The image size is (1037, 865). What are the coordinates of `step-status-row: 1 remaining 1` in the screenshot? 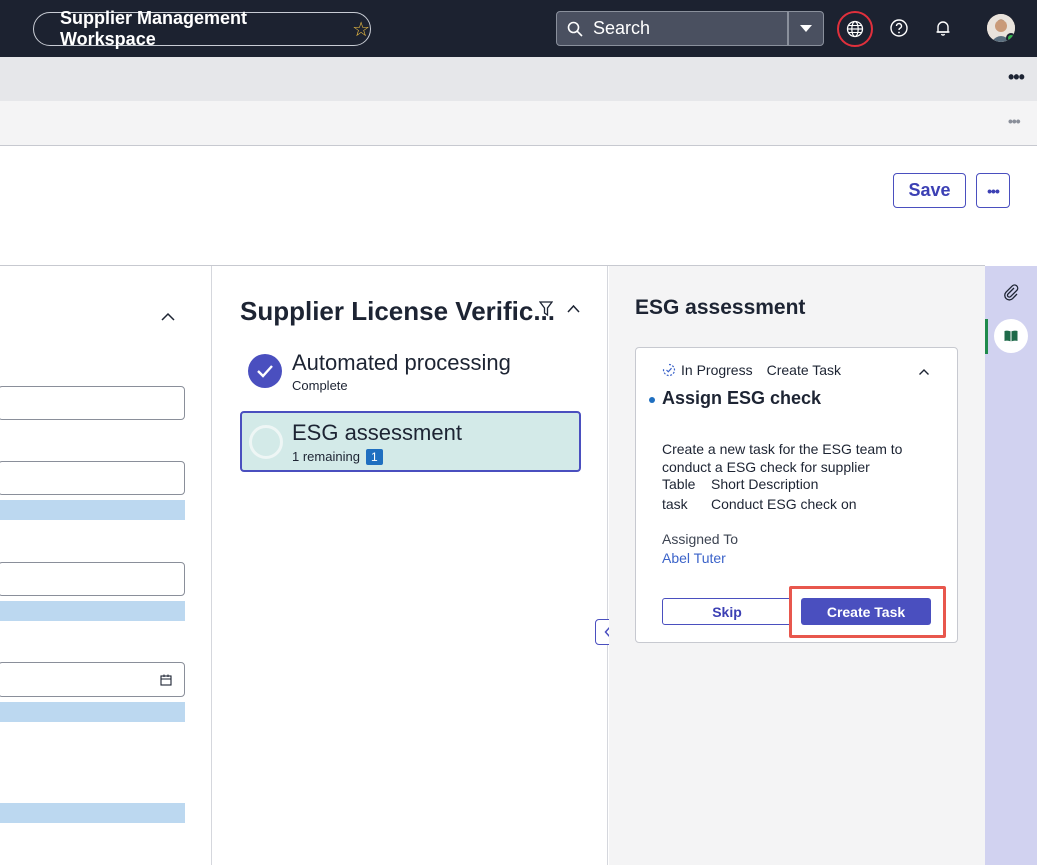 It's located at (337, 457).